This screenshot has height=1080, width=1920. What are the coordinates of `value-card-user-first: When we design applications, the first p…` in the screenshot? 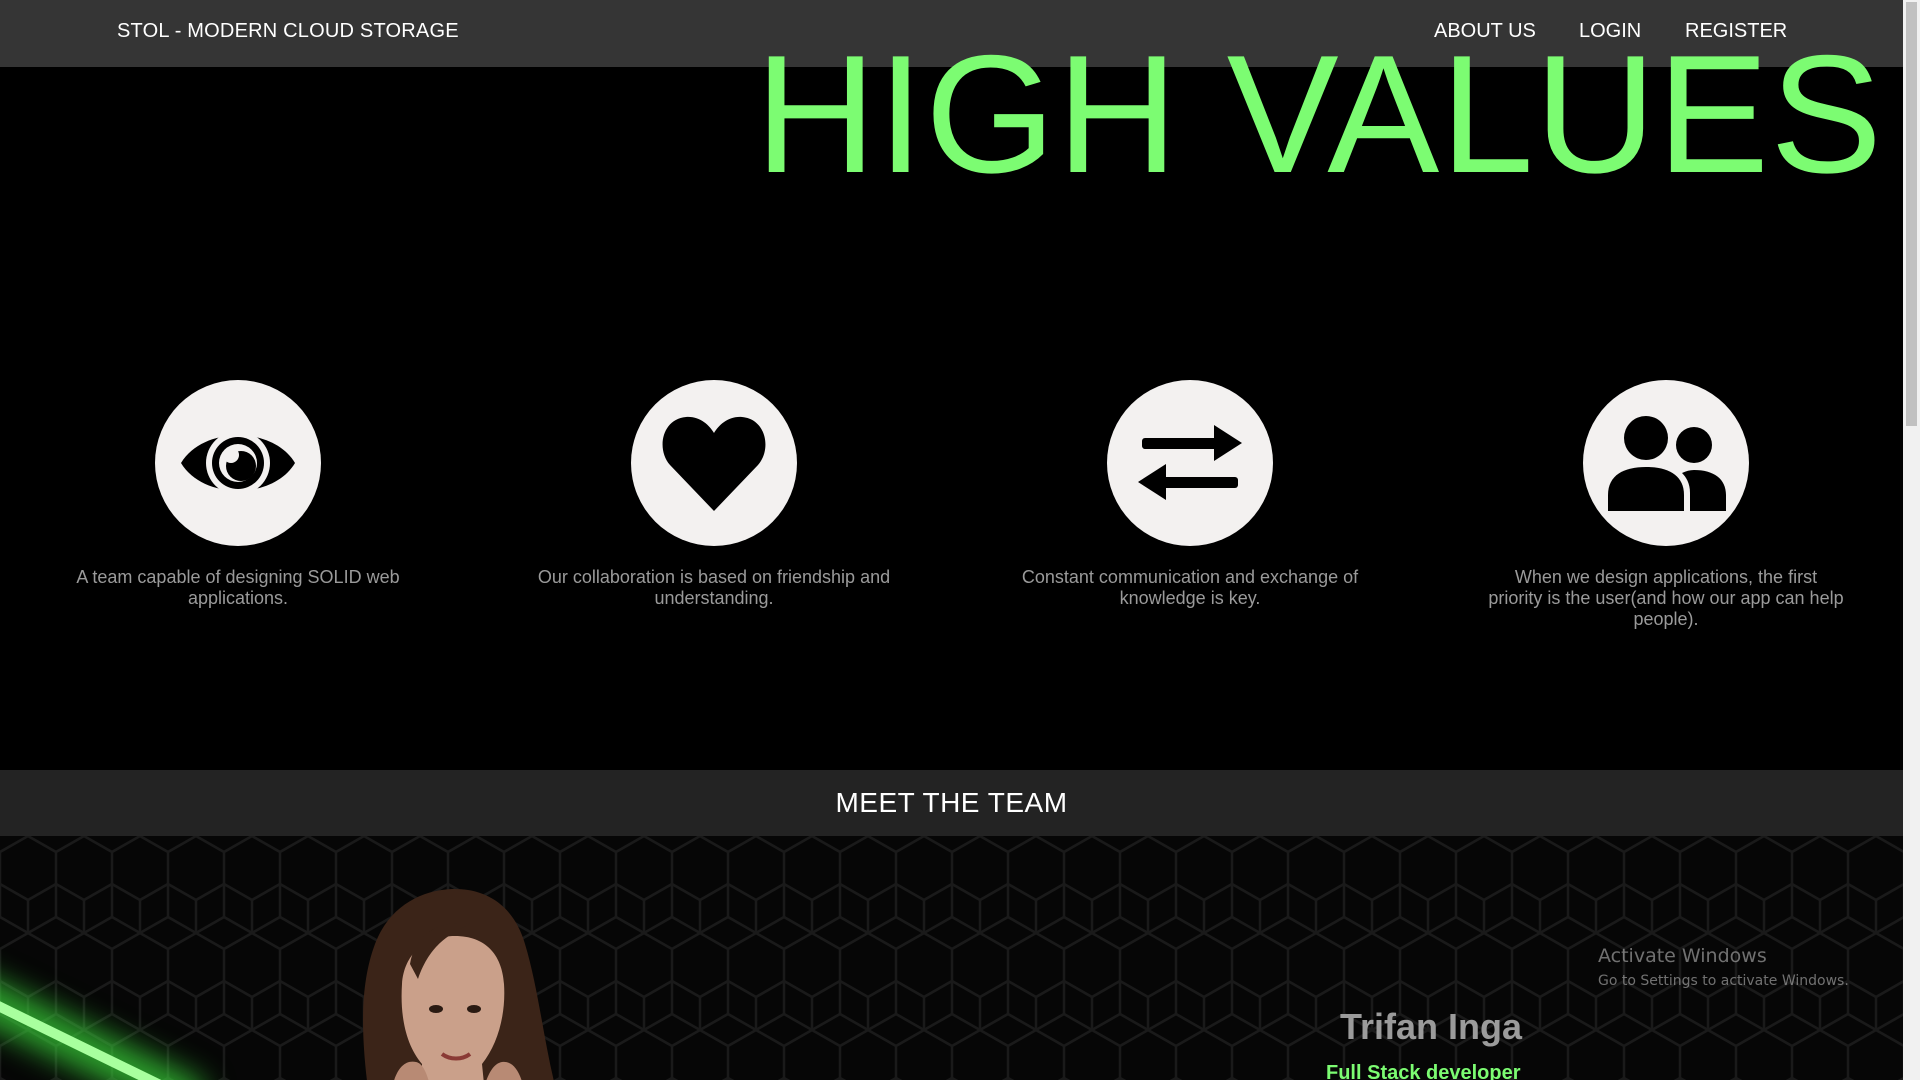 It's located at (1666, 505).